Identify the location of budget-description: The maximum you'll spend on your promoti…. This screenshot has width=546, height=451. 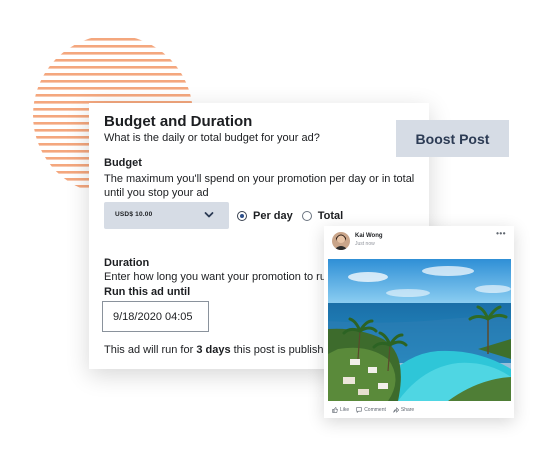
(259, 186).